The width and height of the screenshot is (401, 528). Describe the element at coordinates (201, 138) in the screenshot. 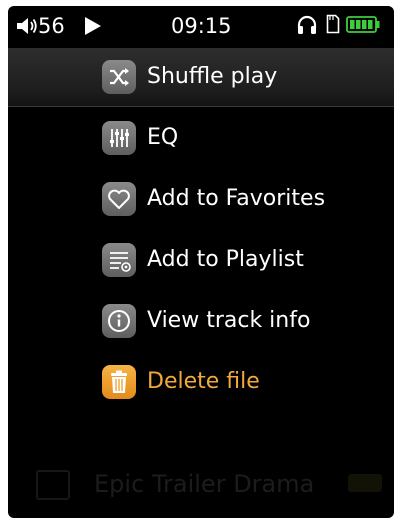

I see `menu-item-eq: EQ` at that location.